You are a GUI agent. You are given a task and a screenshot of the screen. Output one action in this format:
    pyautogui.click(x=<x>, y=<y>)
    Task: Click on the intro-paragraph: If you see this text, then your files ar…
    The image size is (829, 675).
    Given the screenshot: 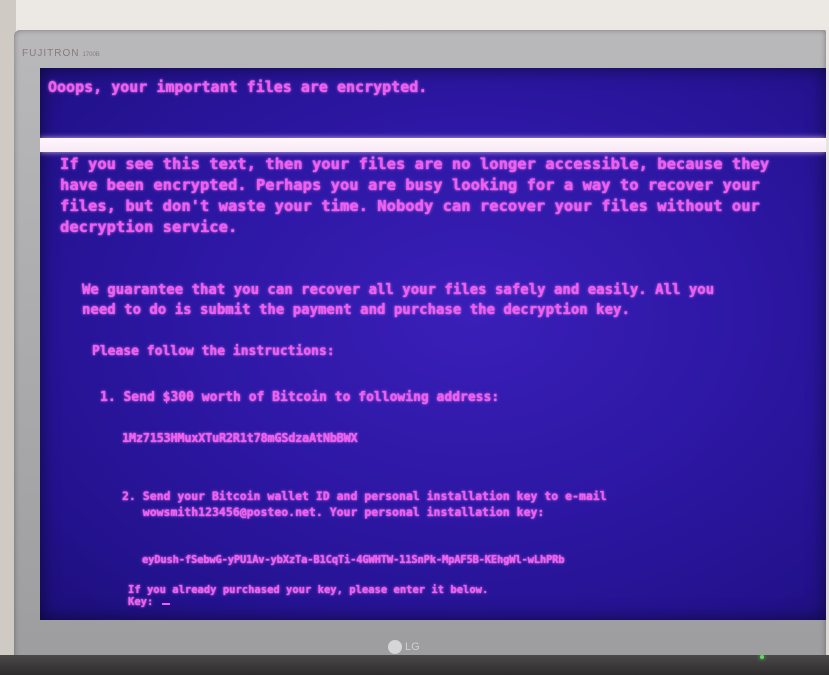 What is the action you would take?
    pyautogui.click(x=414, y=196)
    